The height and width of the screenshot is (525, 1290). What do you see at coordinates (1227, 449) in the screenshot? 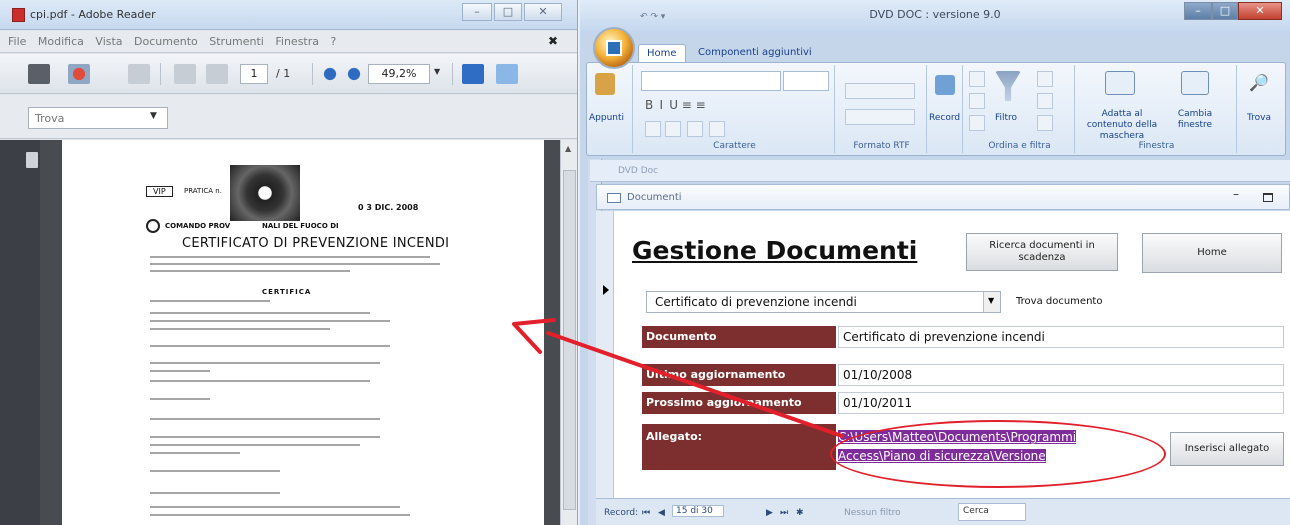
I see `inserisci-allegato-button: Inserisci allegato` at bounding box center [1227, 449].